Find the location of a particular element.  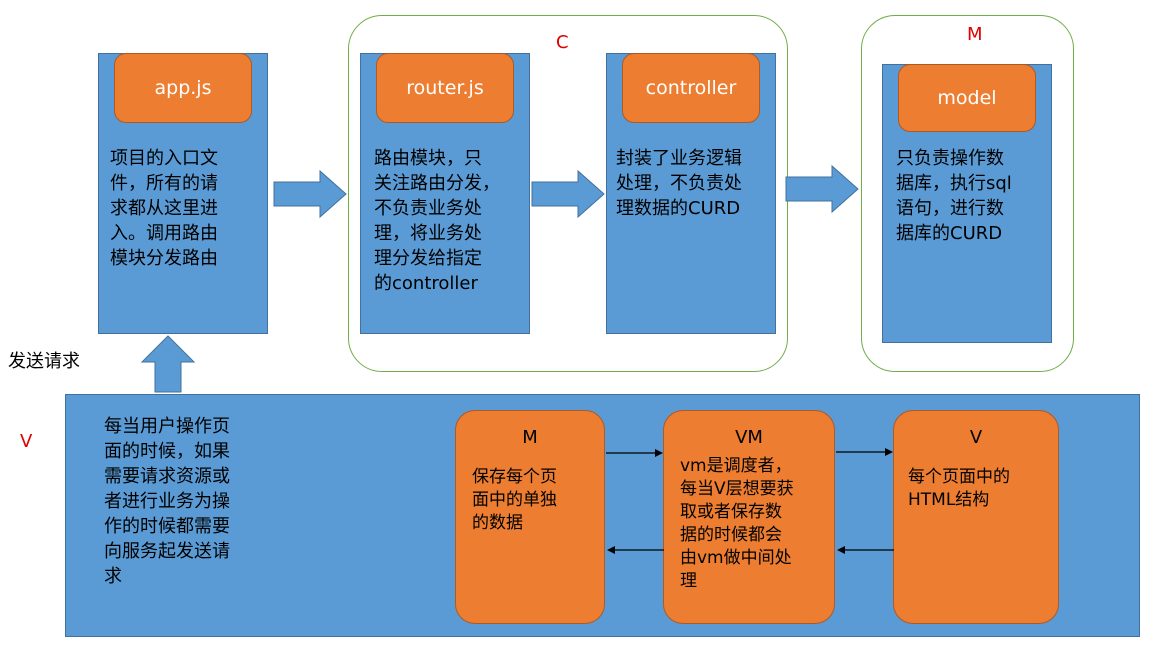

view-box-desc: 每个页面中的 HTML结构 is located at coordinates (959, 488).